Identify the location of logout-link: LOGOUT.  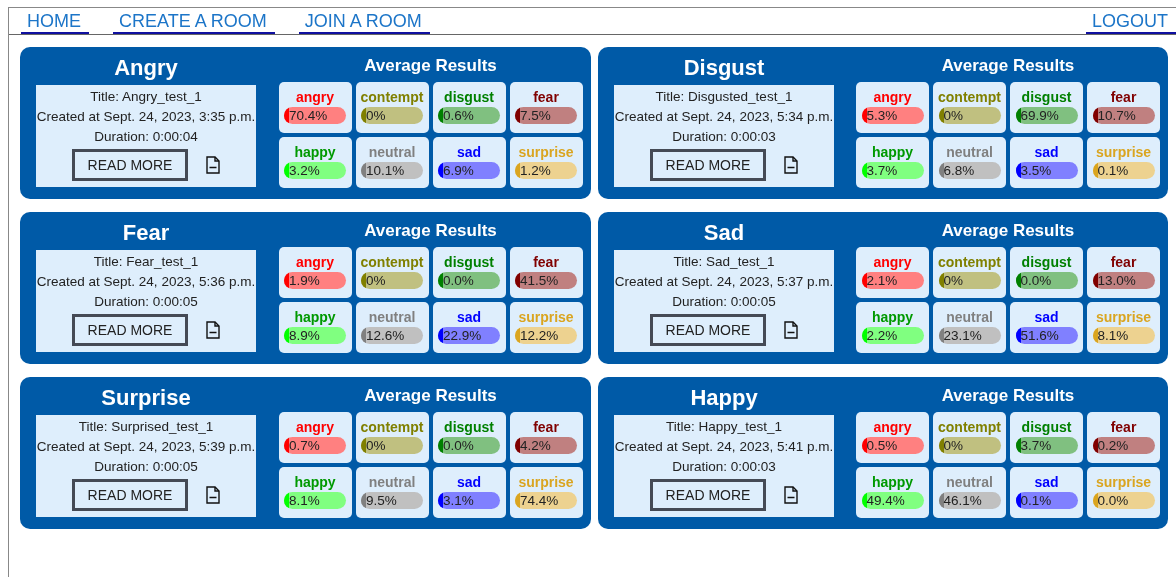
(1131, 22).